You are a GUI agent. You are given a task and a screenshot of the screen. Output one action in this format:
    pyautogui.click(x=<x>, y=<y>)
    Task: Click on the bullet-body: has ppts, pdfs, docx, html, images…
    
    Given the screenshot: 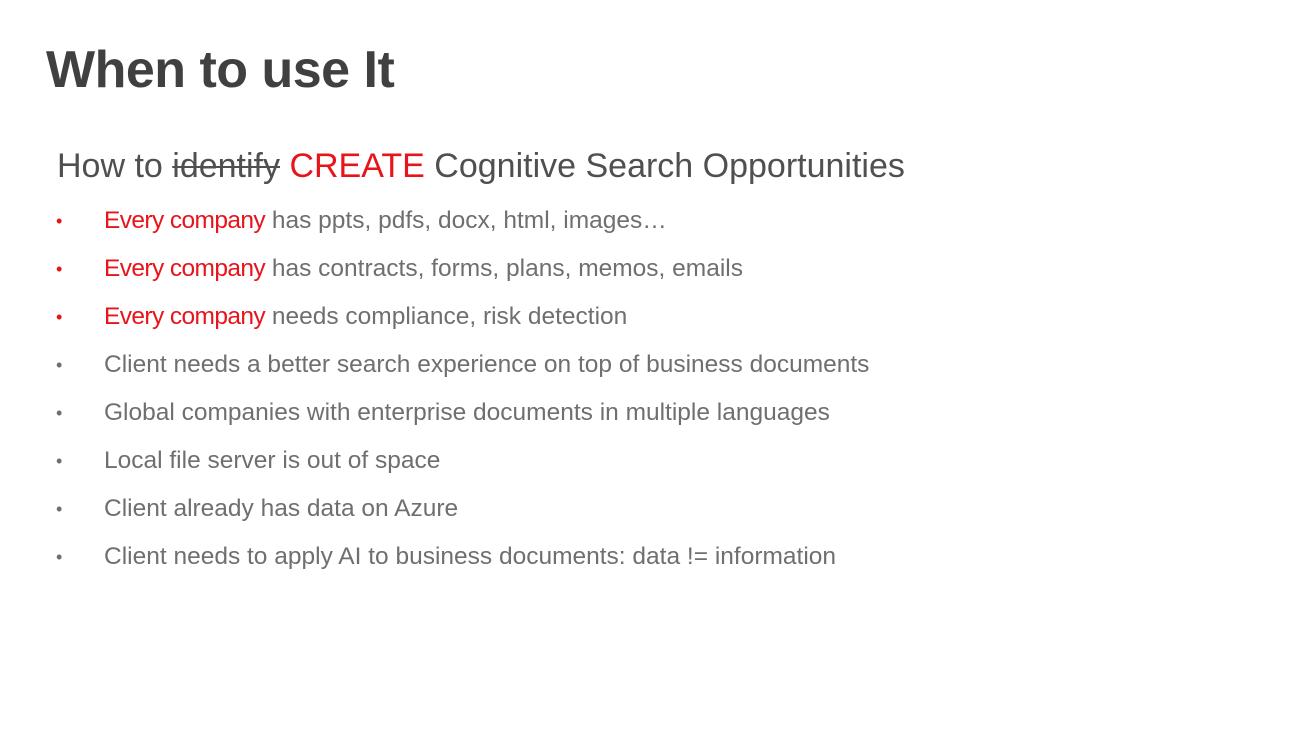 What is the action you would take?
    pyautogui.click(x=469, y=220)
    